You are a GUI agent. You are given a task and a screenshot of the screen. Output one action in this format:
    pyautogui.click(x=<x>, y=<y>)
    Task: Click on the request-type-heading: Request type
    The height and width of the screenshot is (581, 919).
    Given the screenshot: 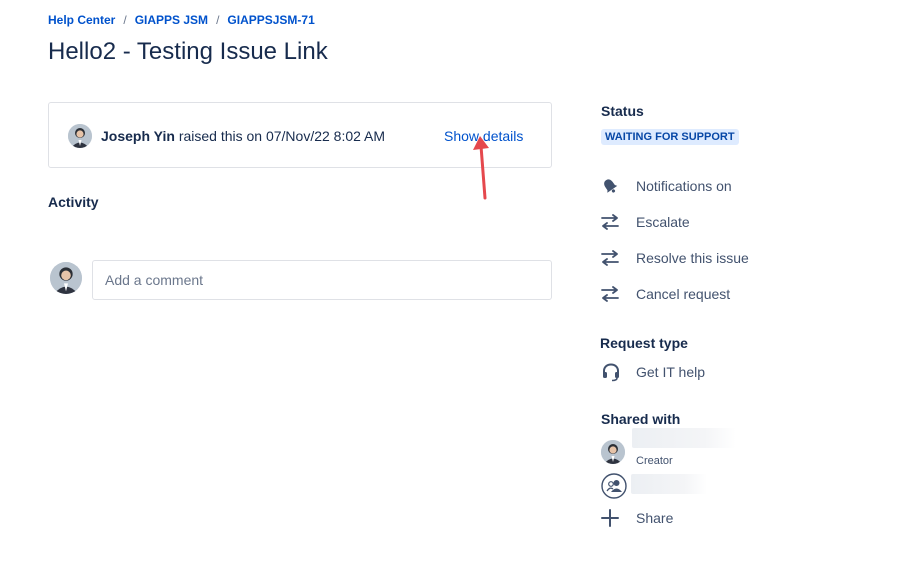 What is the action you would take?
    pyautogui.click(x=644, y=343)
    